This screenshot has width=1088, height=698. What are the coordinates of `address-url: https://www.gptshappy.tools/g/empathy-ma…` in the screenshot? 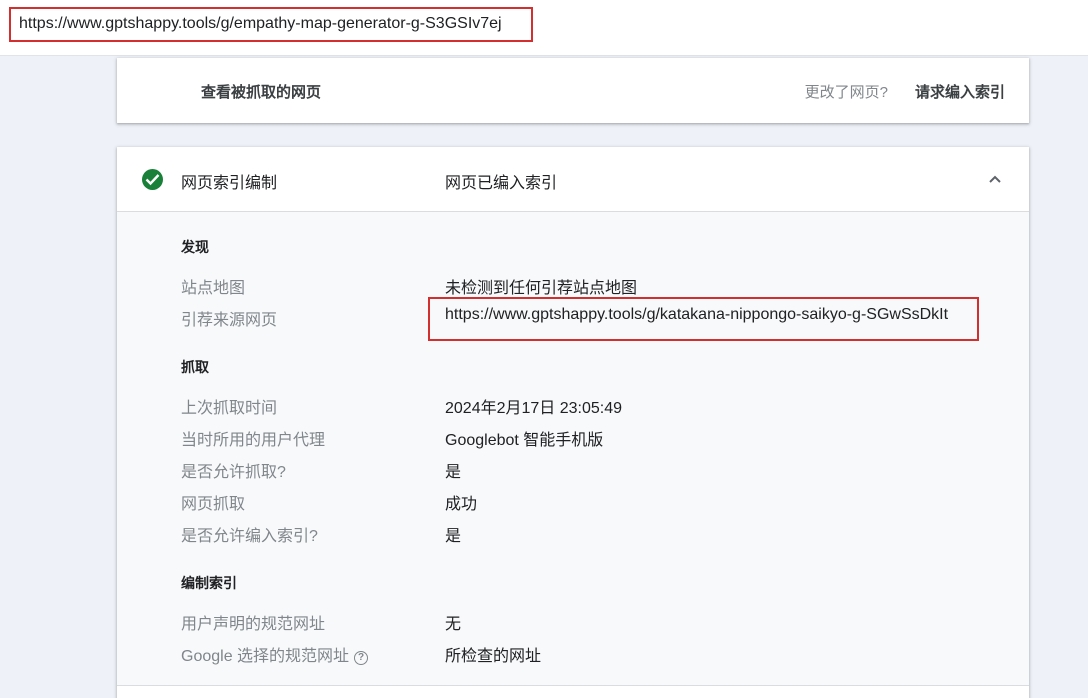 It's located at (271, 24).